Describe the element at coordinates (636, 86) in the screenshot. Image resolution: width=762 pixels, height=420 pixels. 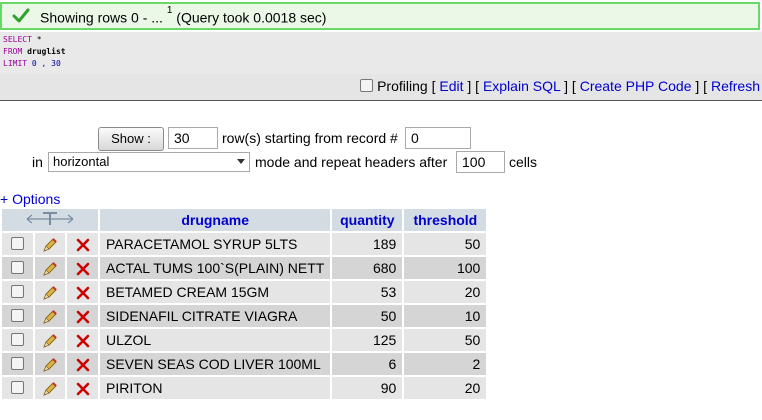
I see `create-php-code-link: Create PHP Code` at that location.